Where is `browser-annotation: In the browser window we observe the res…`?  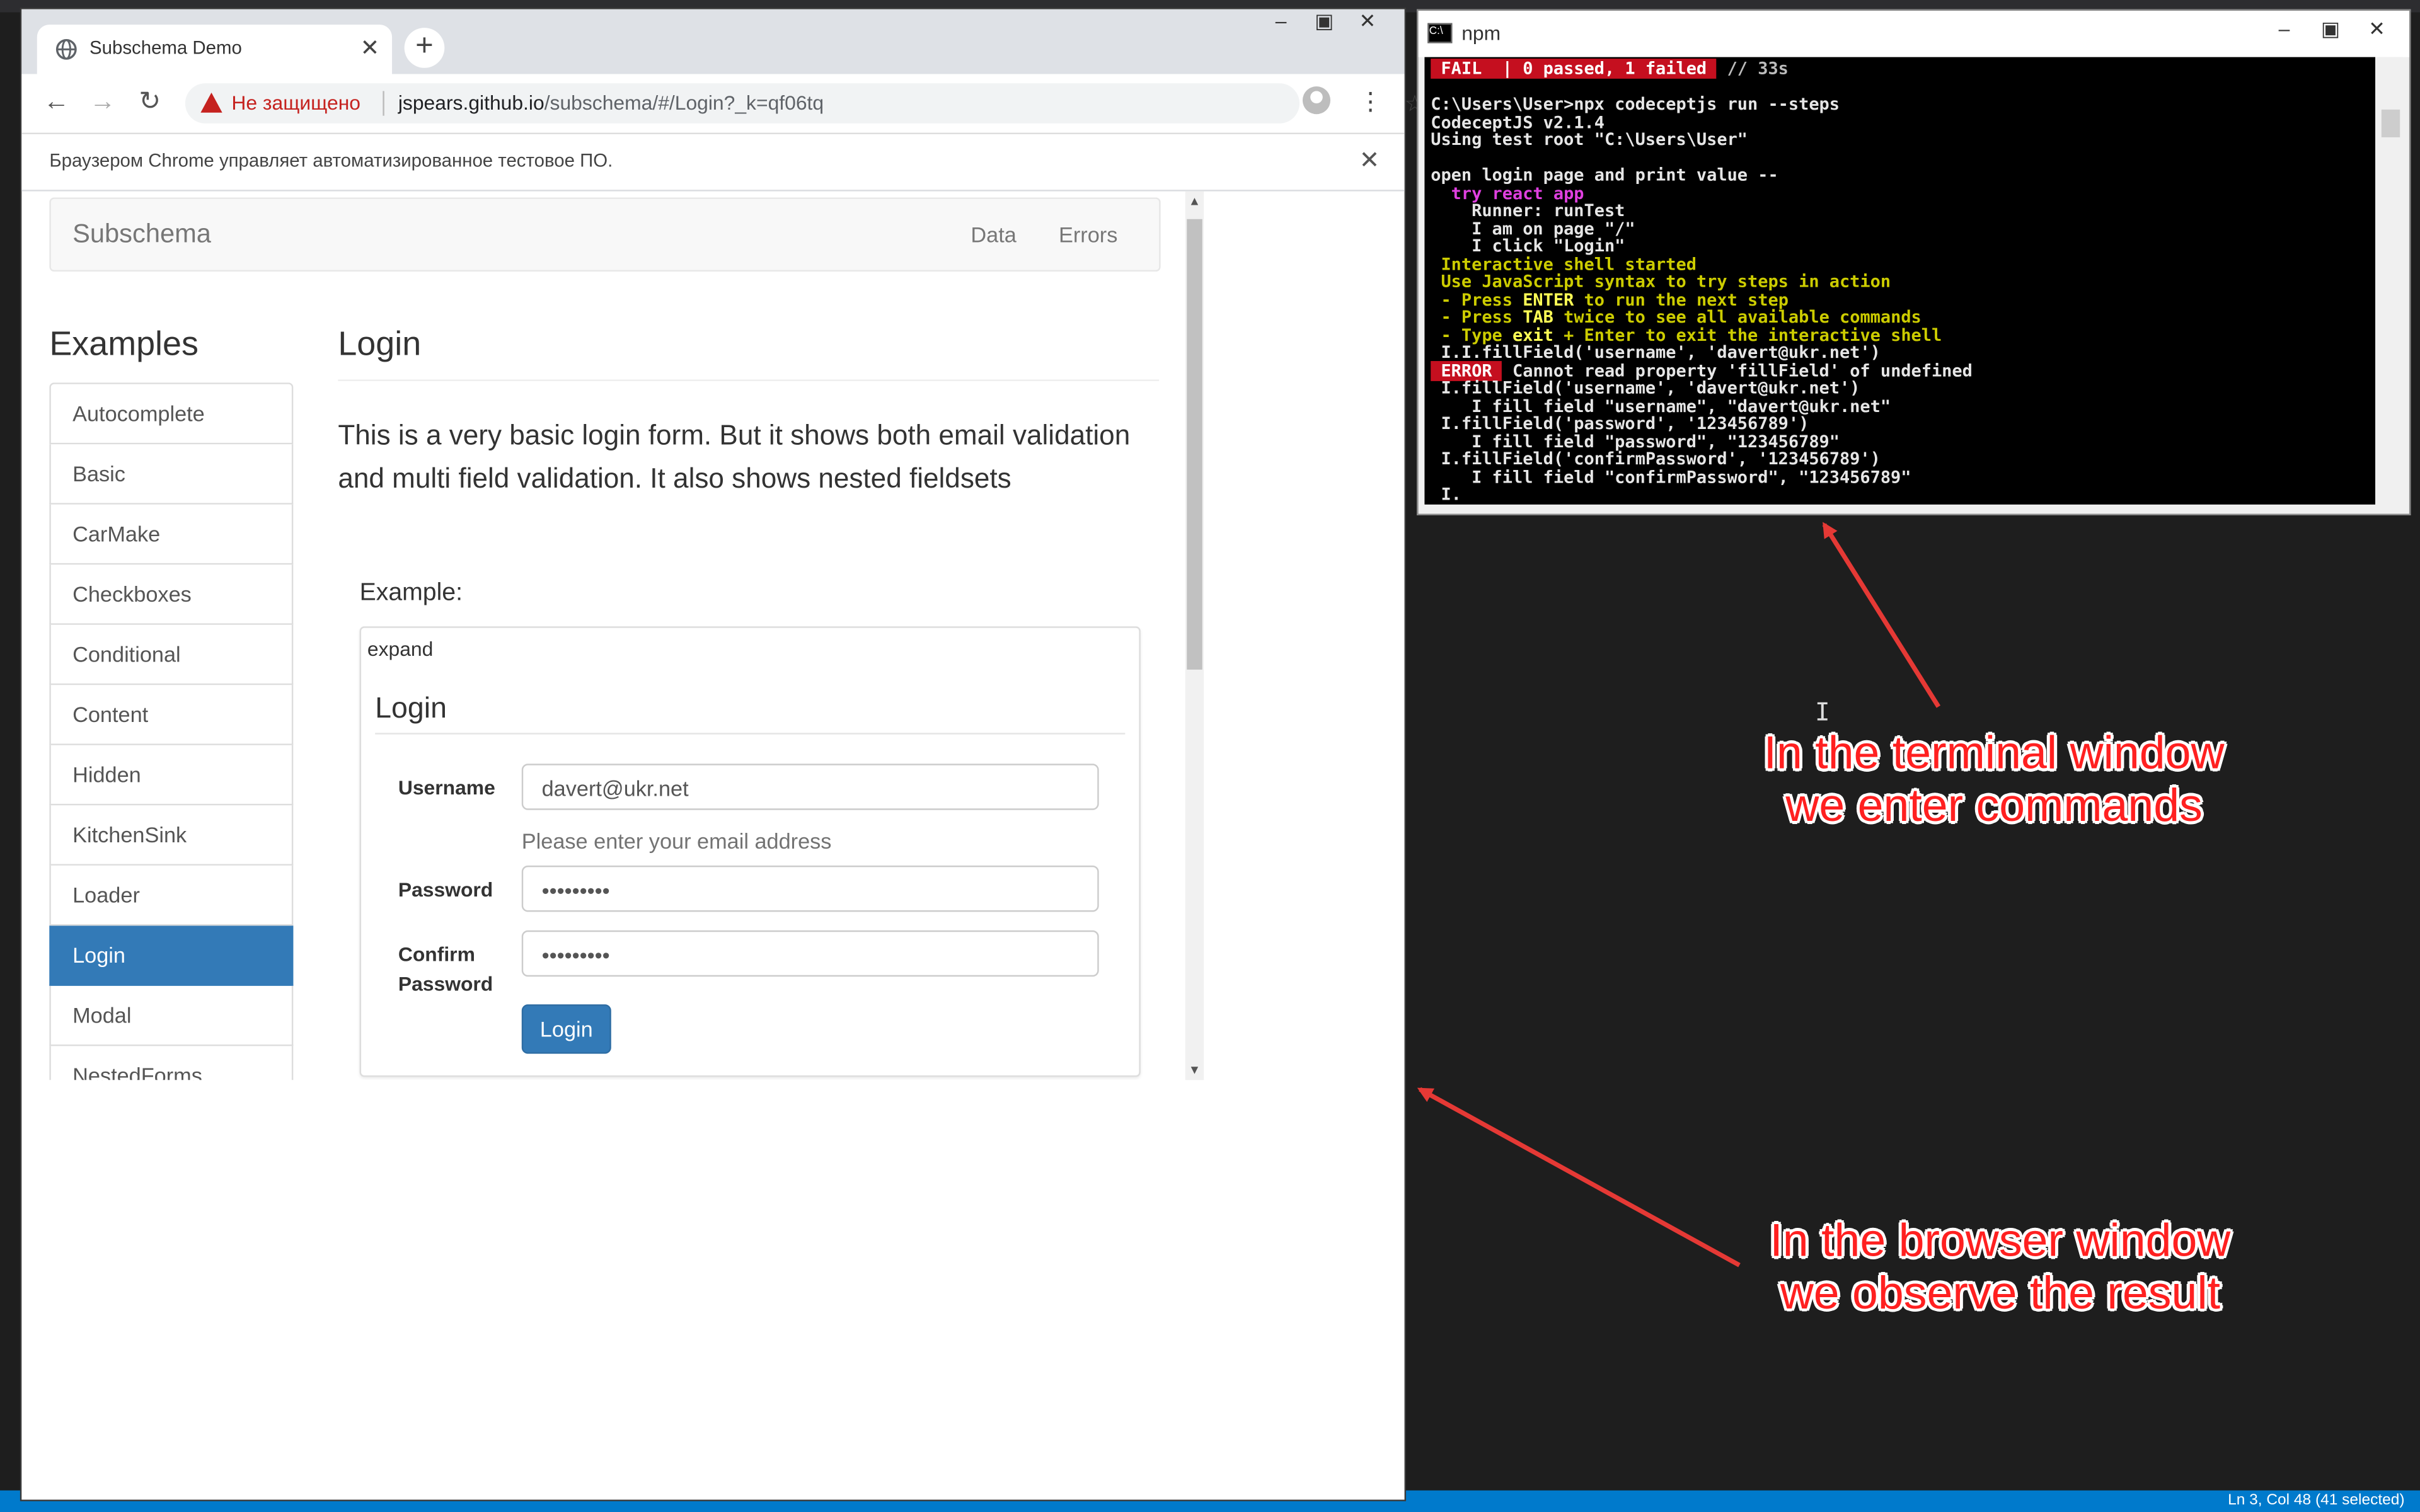 browser-annotation: In the browser window we observe the res… is located at coordinates (2001, 1268).